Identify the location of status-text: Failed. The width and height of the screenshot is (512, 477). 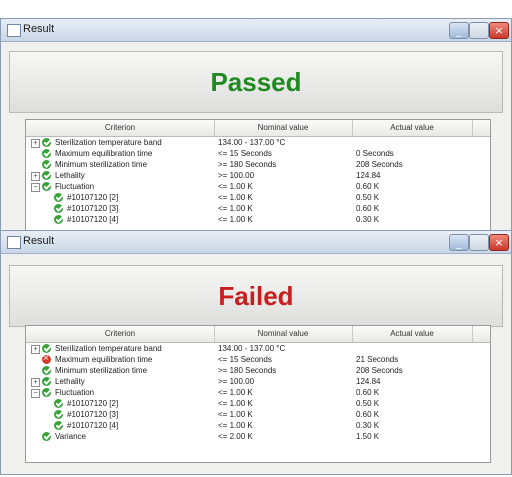
(256, 296).